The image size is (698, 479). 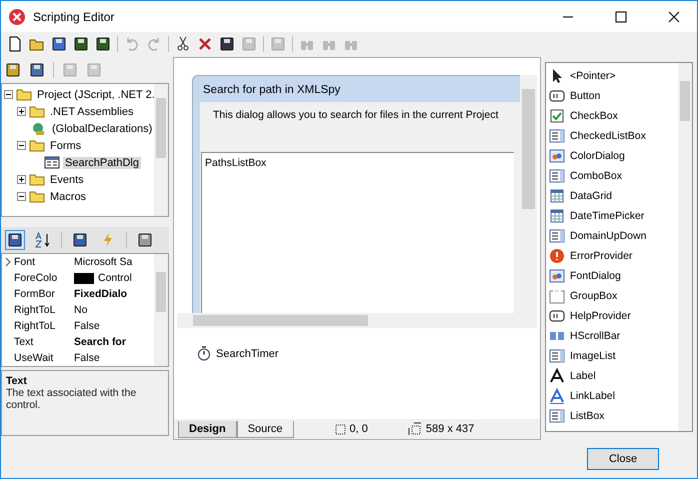 I want to click on toolbox-item: Button, so click(x=585, y=96).